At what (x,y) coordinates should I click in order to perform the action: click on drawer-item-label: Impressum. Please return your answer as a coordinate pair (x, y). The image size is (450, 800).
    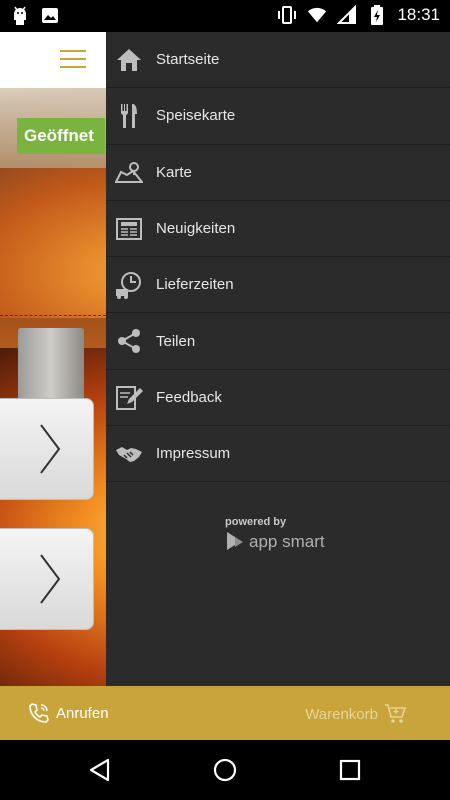
    Looking at the image, I should click on (193, 454).